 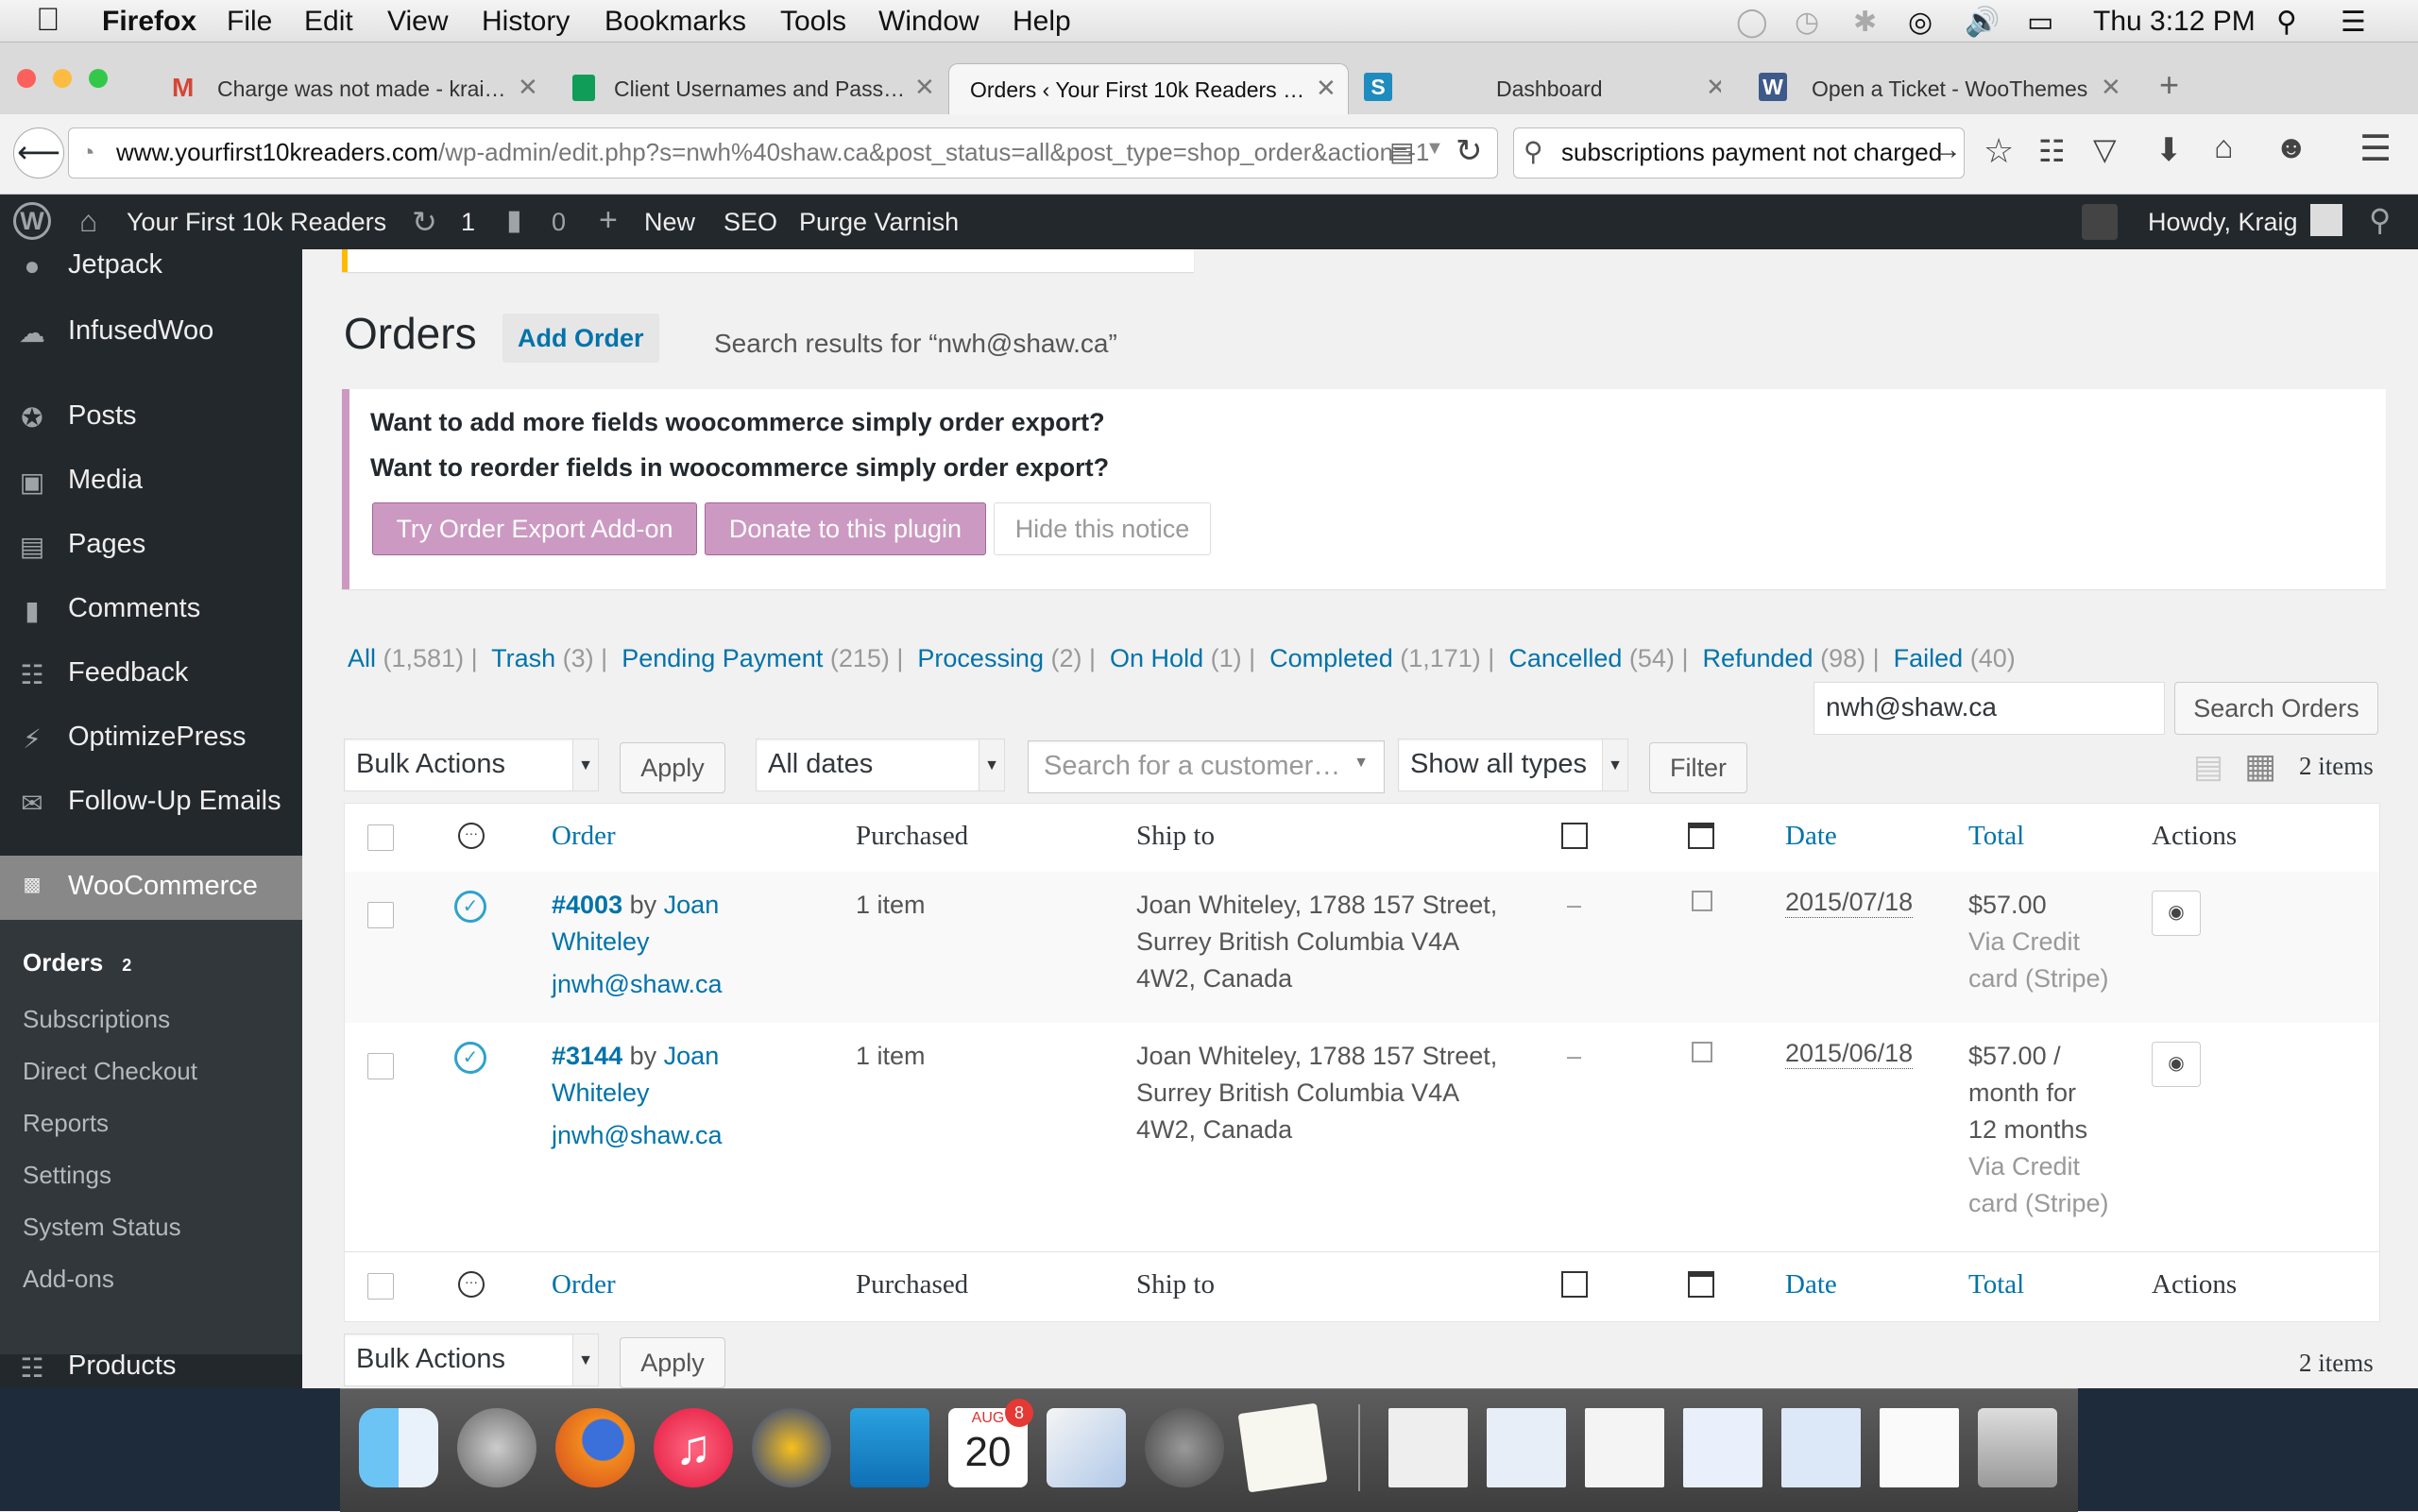 I want to click on customer-search-select: Search for a customer… ▼, so click(x=1206, y=766).